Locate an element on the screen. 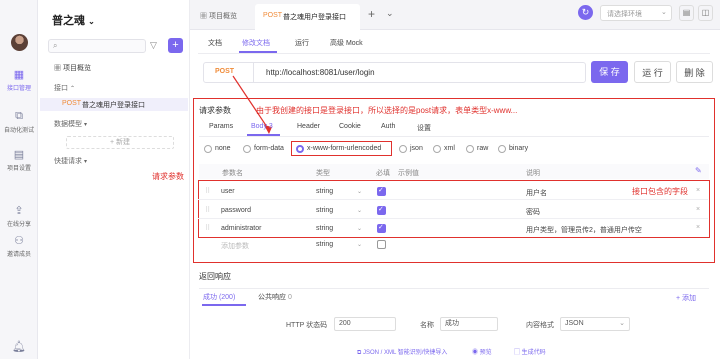 This screenshot has height=359, width=720. rail-item-api: ▦ 接口管理 is located at coordinates (19, 80).